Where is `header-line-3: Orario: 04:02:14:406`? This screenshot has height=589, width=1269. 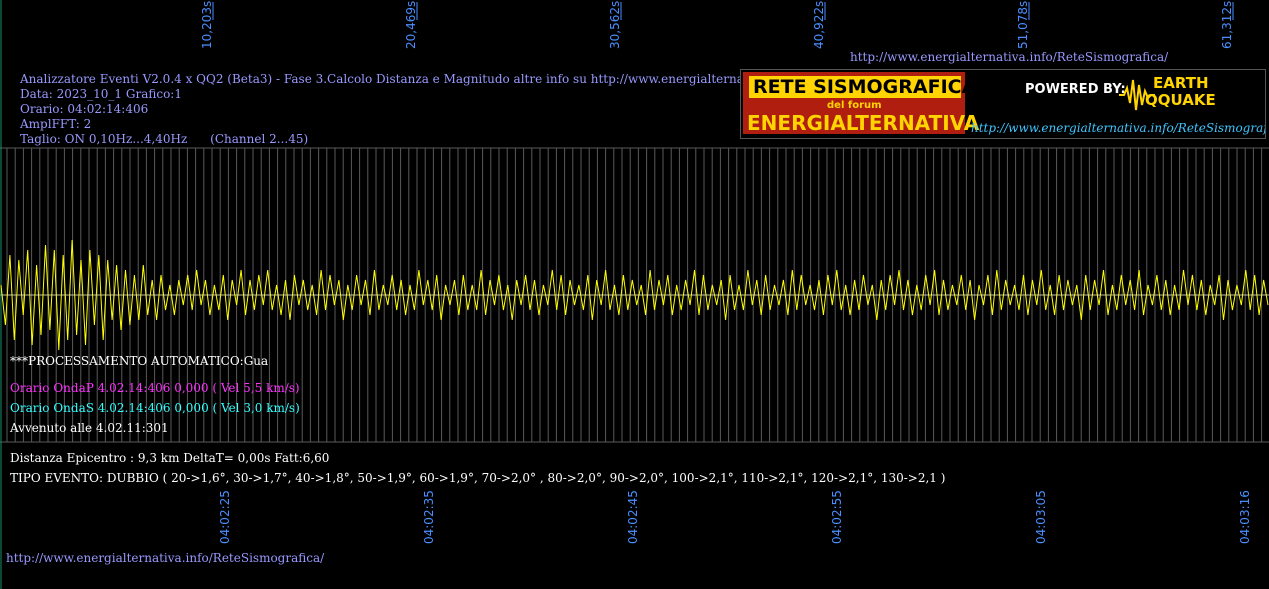 header-line-3: Orario: 04:02:14:406 is located at coordinates (84, 109).